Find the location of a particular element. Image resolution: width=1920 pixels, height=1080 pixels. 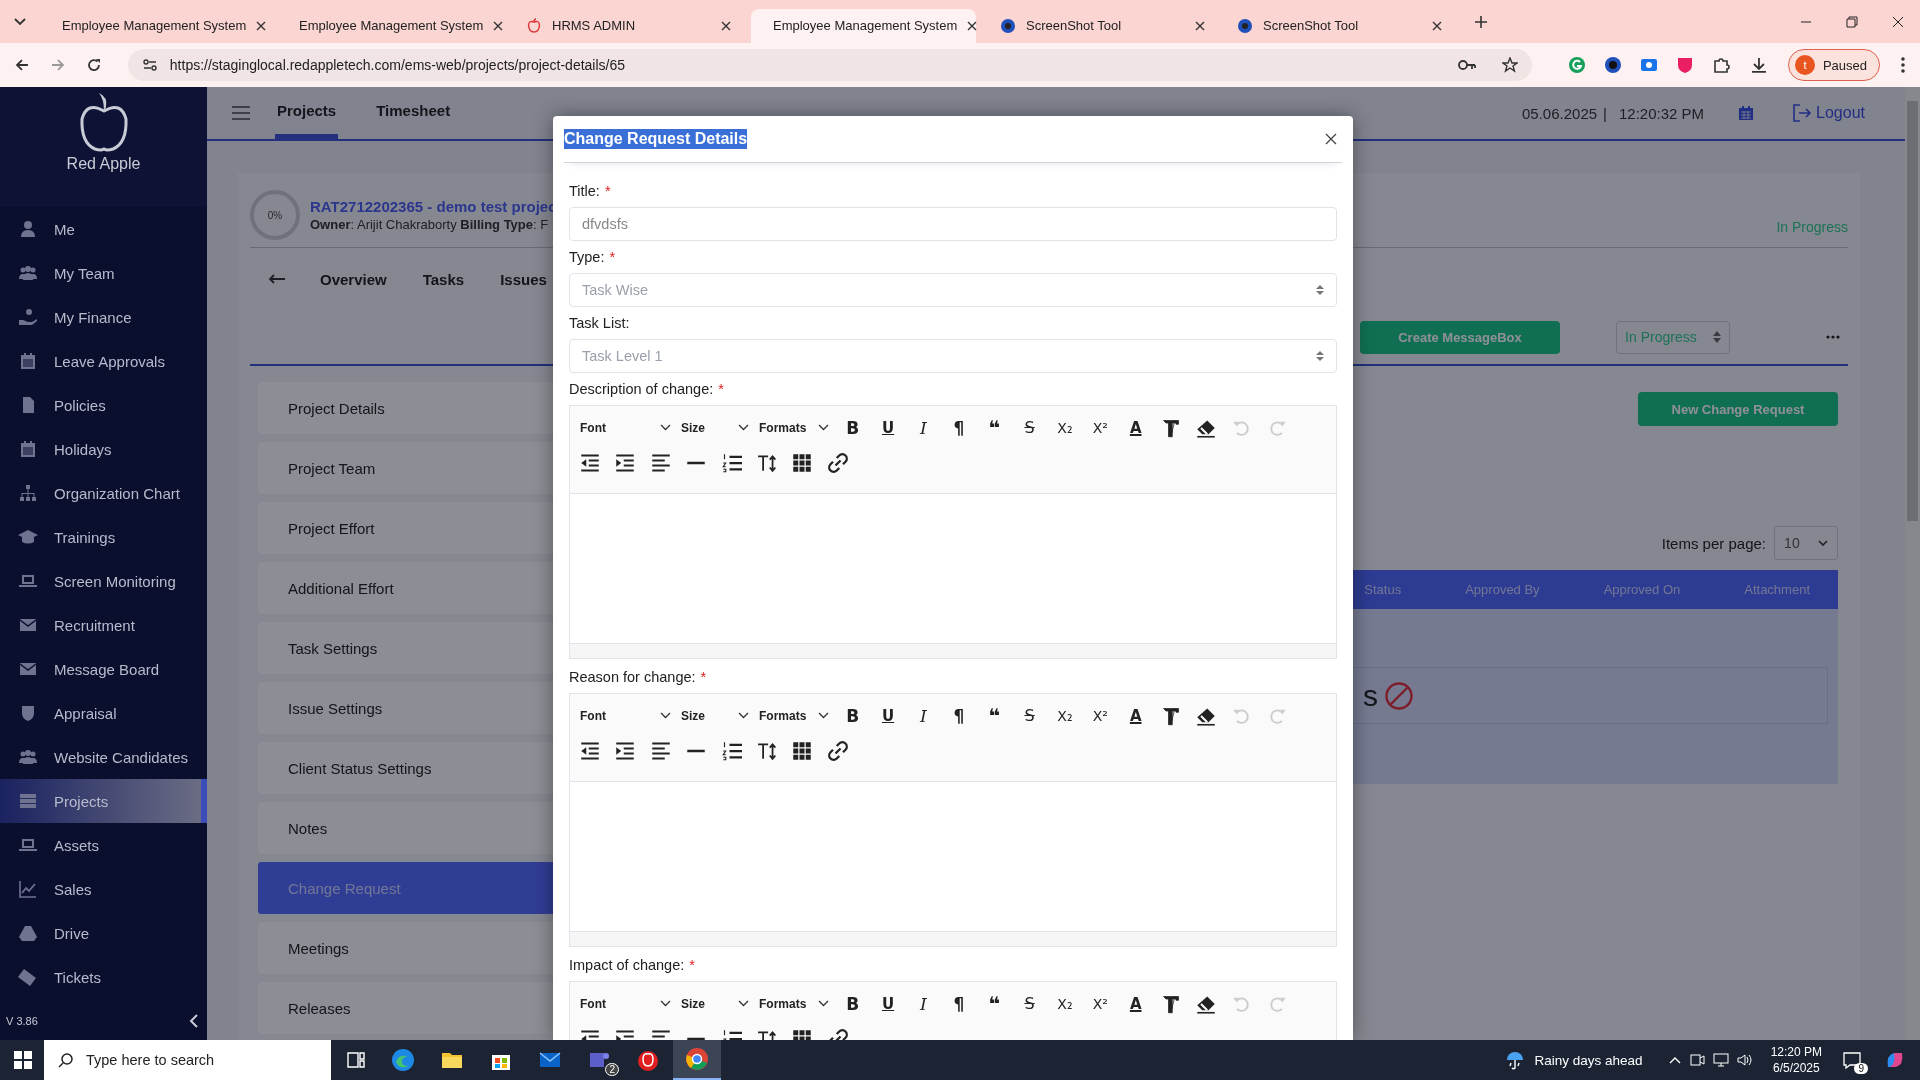

field-label: Title: is located at coordinates (584, 191).